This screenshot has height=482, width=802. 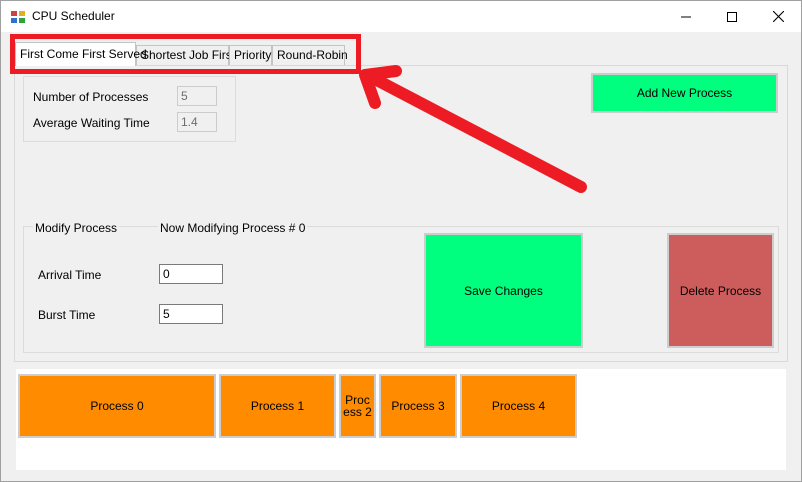 What do you see at coordinates (684, 93) in the screenshot?
I see `add-process-button: Add New Process` at bounding box center [684, 93].